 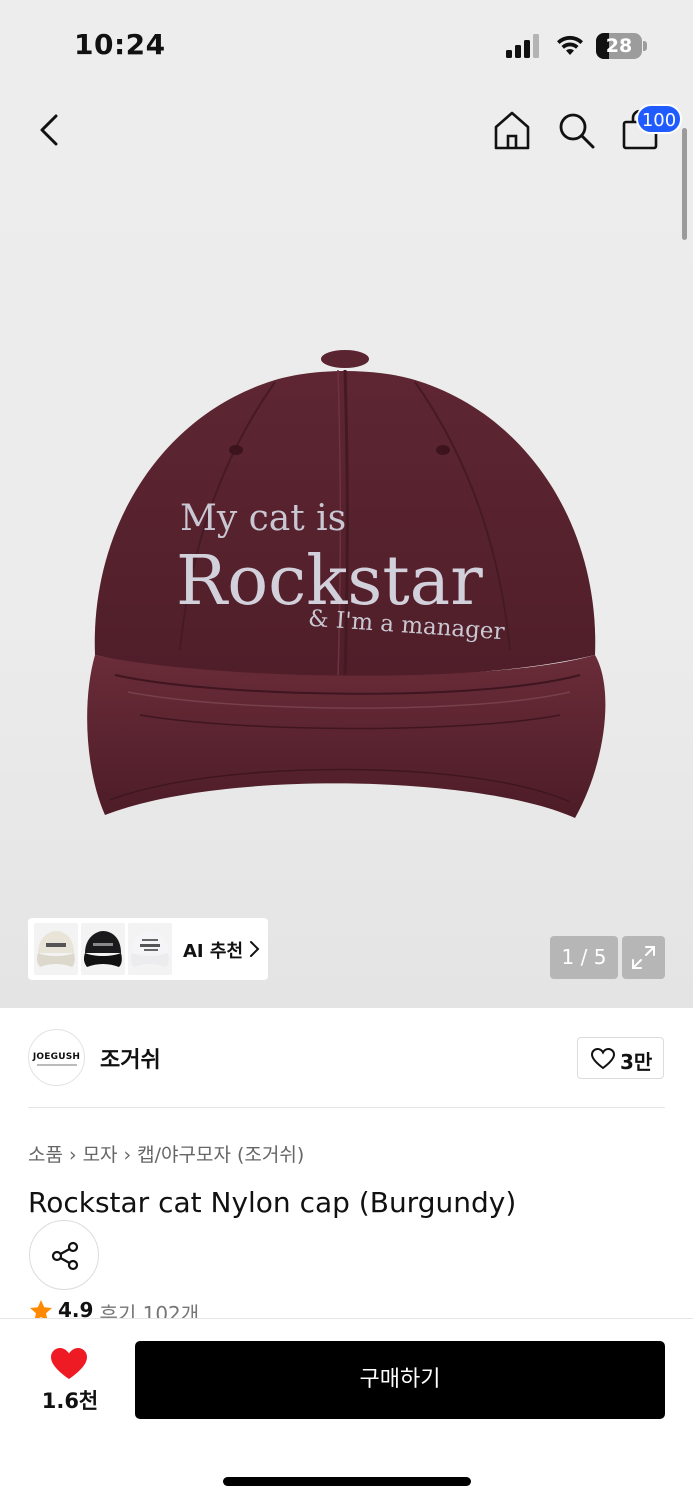 I want to click on bottom-action-bar: 1.6천 구매하기, so click(x=346, y=1409).